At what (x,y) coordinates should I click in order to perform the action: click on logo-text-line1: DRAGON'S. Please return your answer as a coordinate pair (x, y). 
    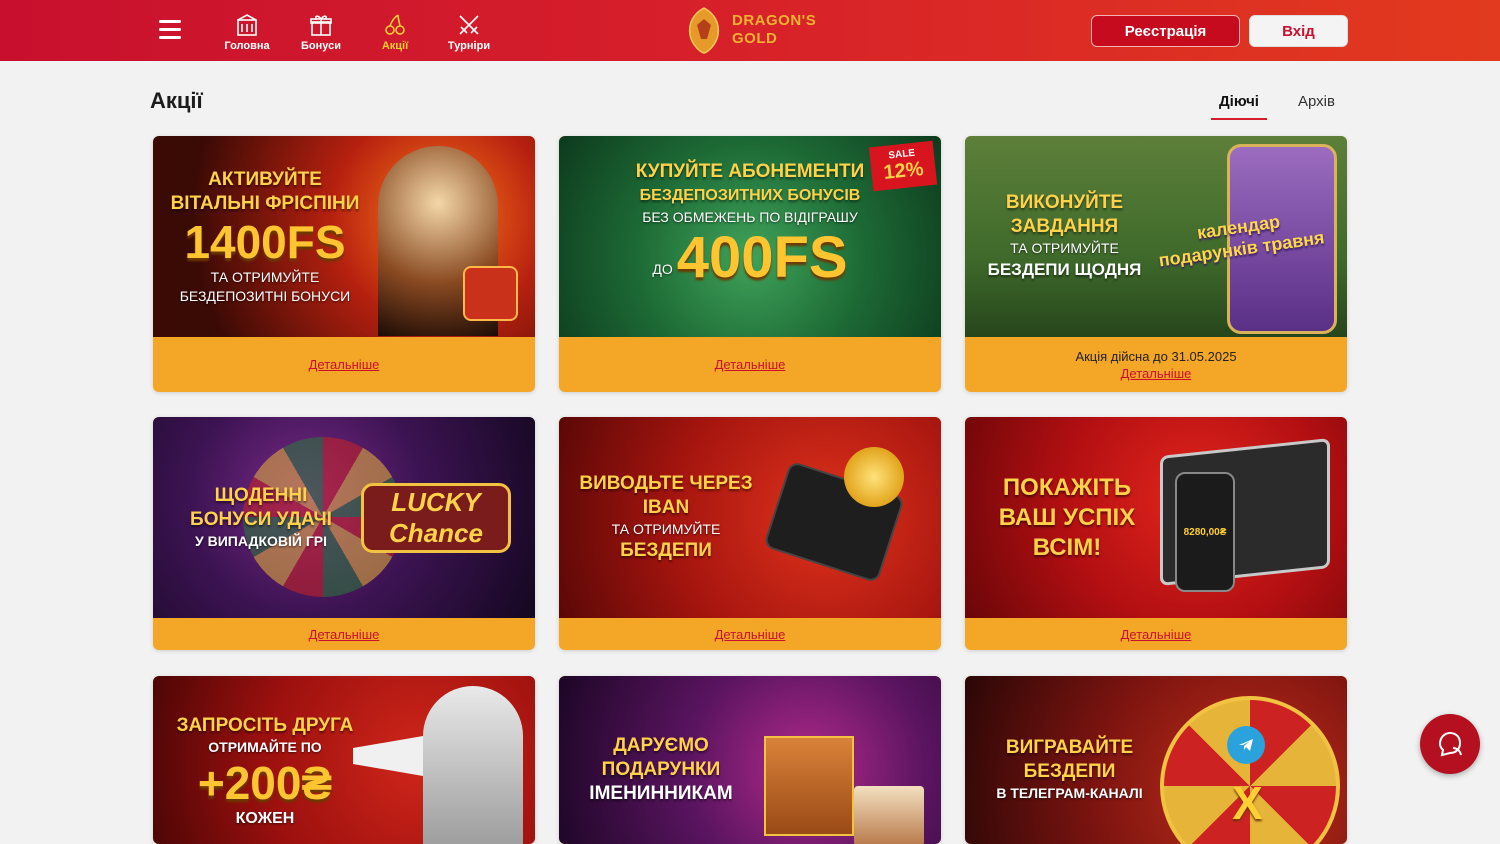
    Looking at the image, I should click on (774, 20).